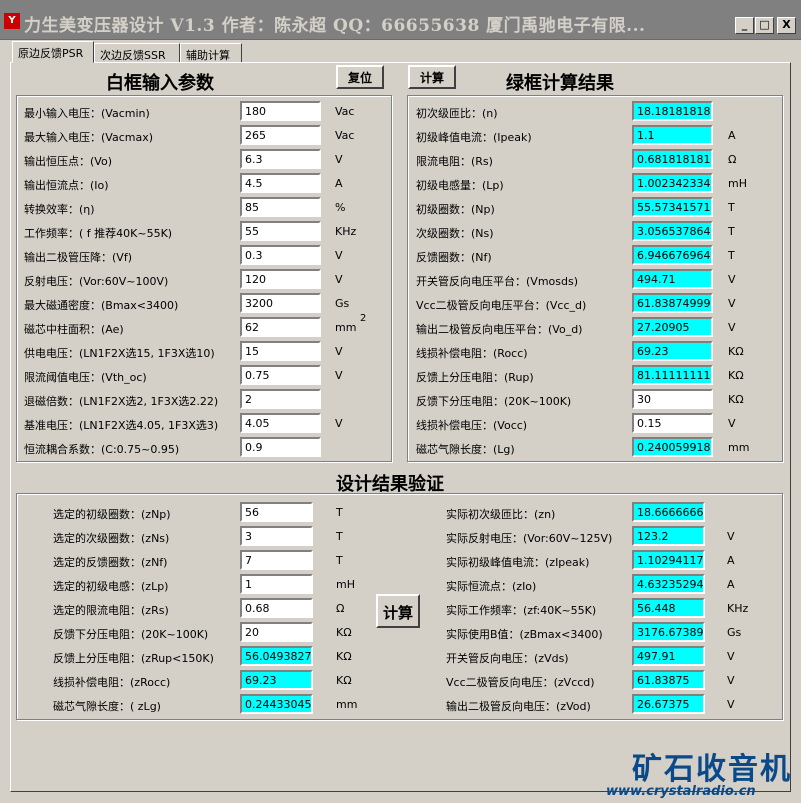 This screenshot has height=803, width=801. Describe the element at coordinates (668, 608) in the screenshot. I see `verify-result-row-result-field: 56.448` at that location.